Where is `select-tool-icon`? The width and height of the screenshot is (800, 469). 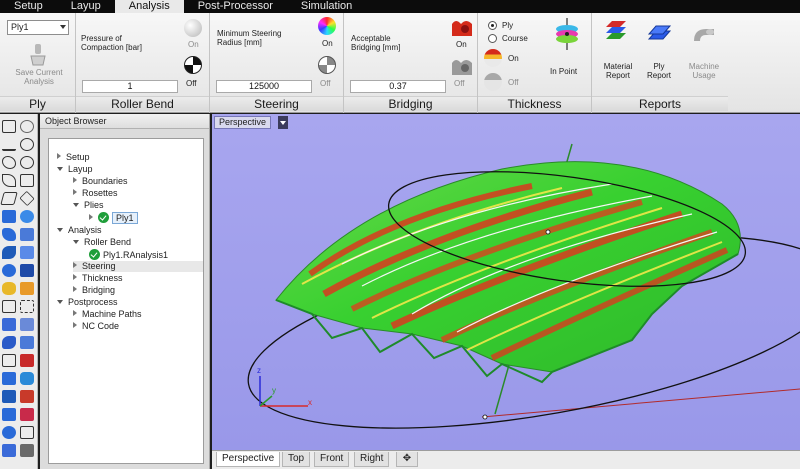 select-tool-icon is located at coordinates (9, 126).